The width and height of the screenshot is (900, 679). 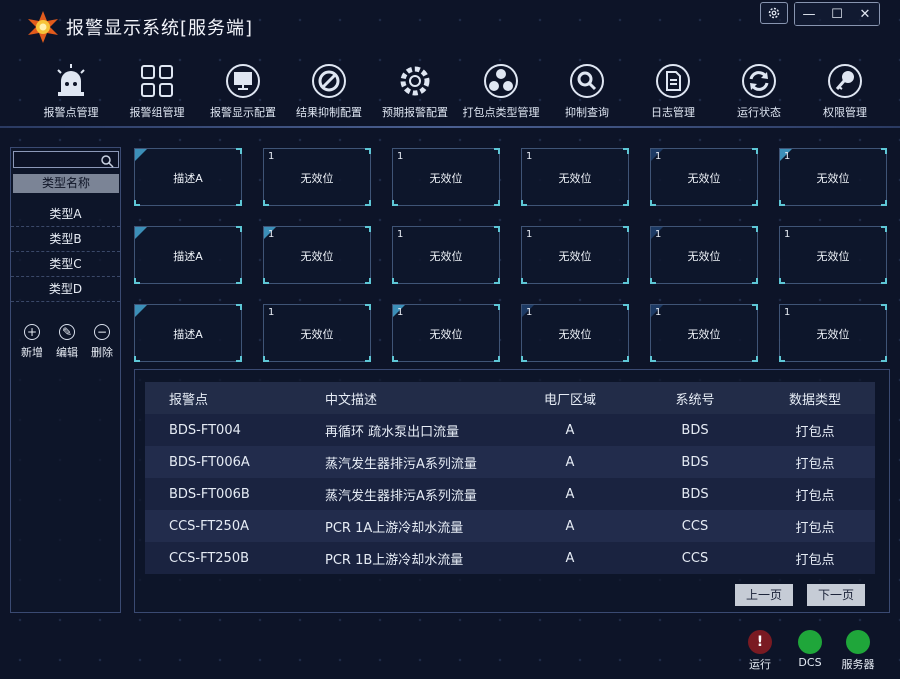 What do you see at coordinates (401, 464) in the screenshot?
I see `table-cell: 蒸汽发生器排污A系列流量` at bounding box center [401, 464].